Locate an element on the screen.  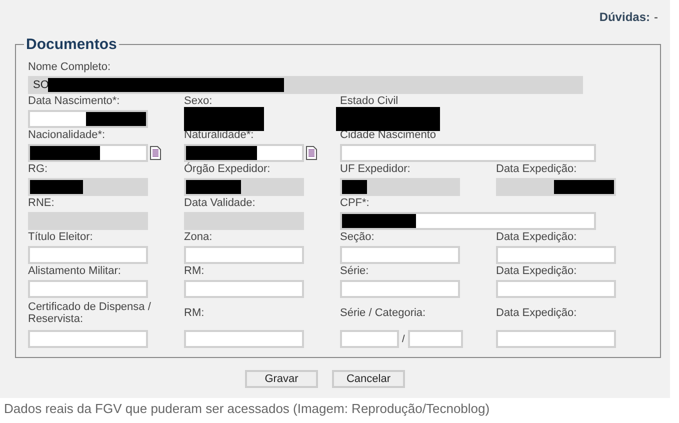
field-label: Nacionalidade*: is located at coordinates (67, 135).